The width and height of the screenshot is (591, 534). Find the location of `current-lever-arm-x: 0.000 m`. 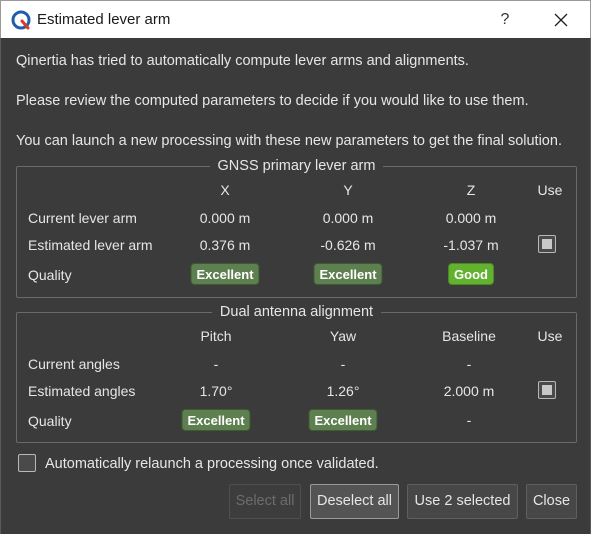

current-lever-arm-x: 0.000 m is located at coordinates (225, 218).